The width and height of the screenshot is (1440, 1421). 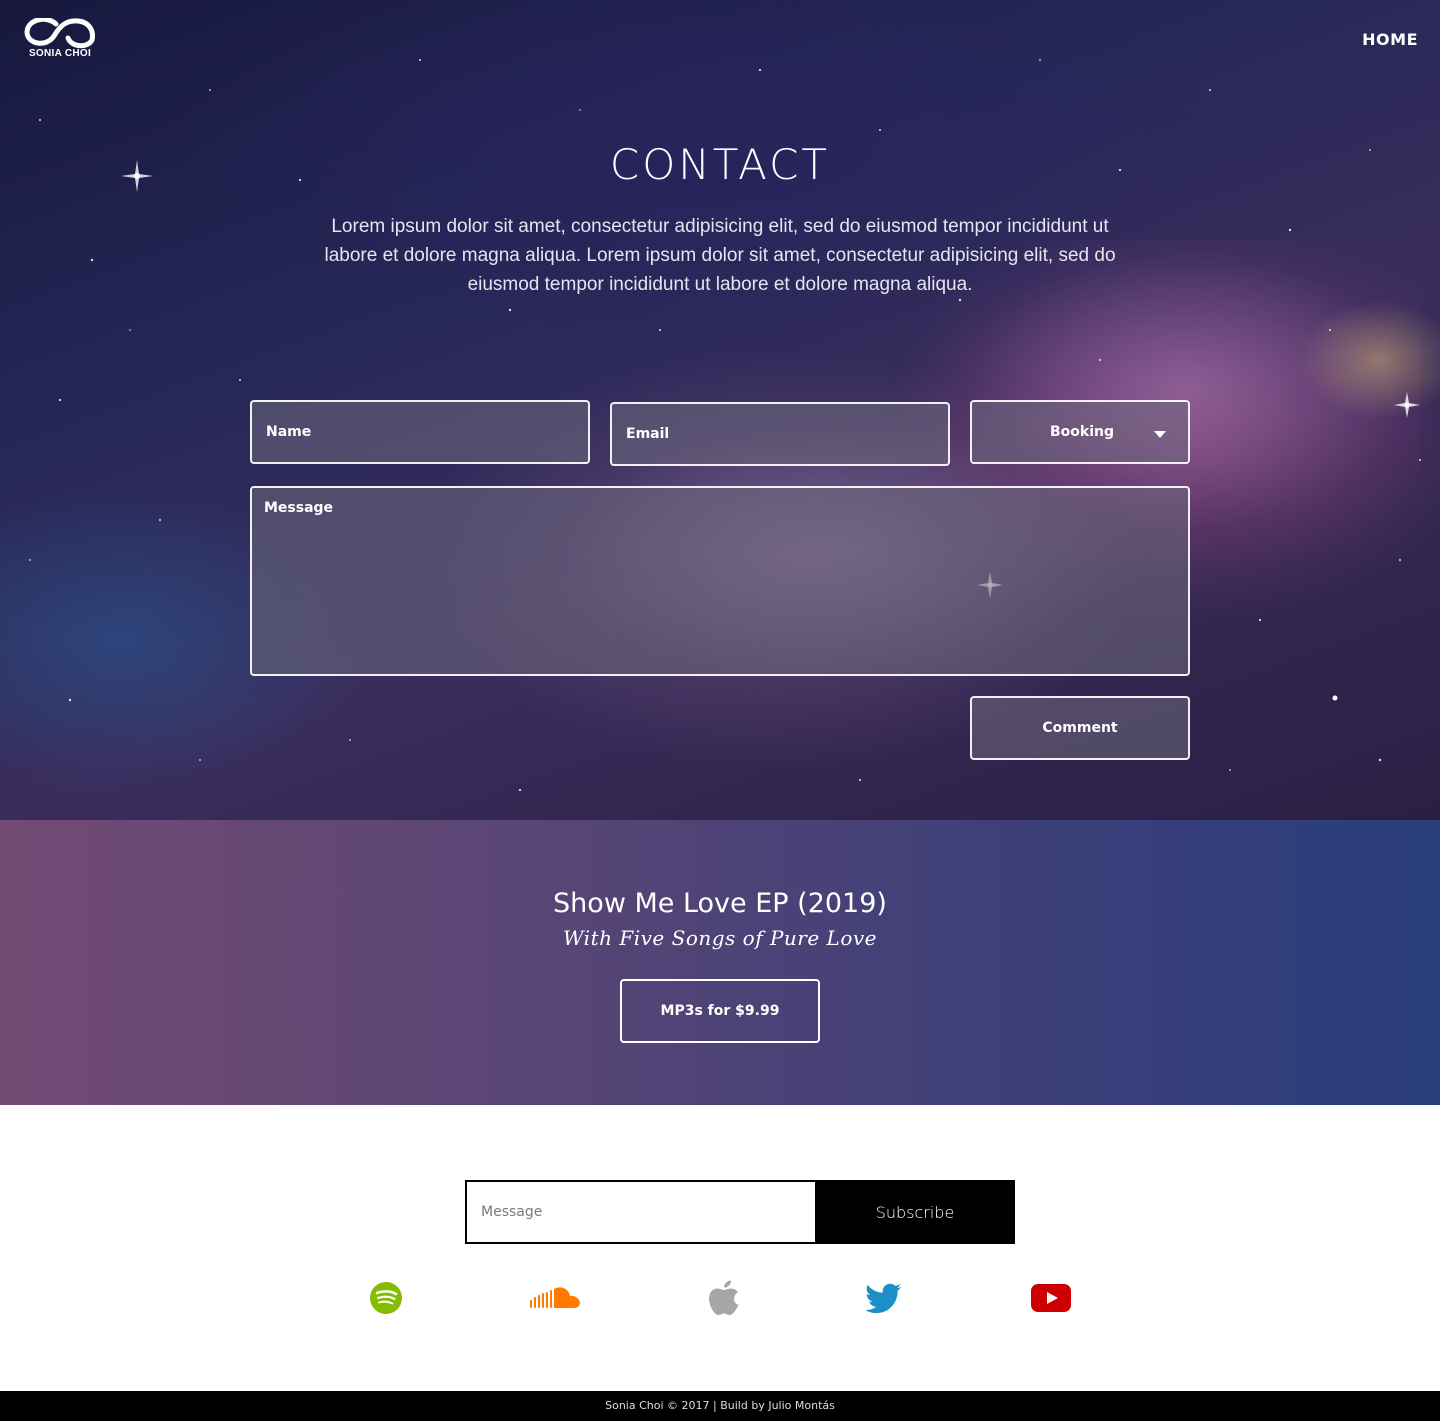 What do you see at coordinates (1390, 39) in the screenshot?
I see `nav-home-link: HOME` at bounding box center [1390, 39].